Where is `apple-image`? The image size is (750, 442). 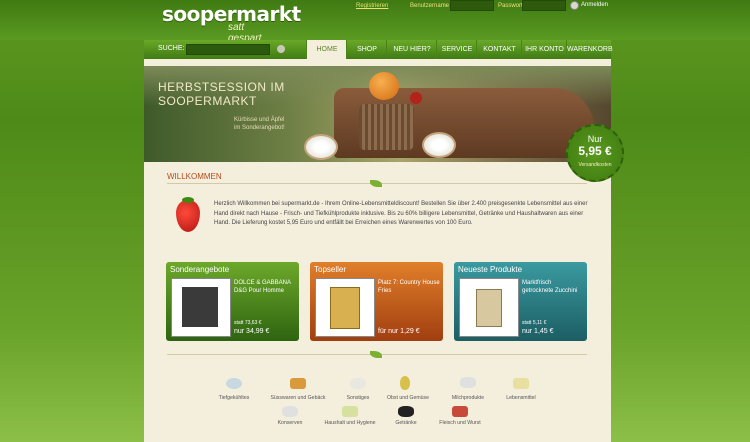 apple-image is located at coordinates (416, 98).